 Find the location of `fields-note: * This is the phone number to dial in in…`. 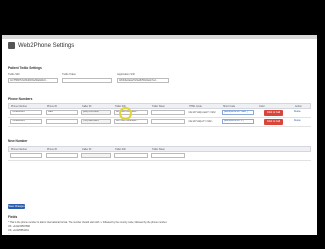

fields-note: * This is the phone number to dial in in… is located at coordinates (88, 222).